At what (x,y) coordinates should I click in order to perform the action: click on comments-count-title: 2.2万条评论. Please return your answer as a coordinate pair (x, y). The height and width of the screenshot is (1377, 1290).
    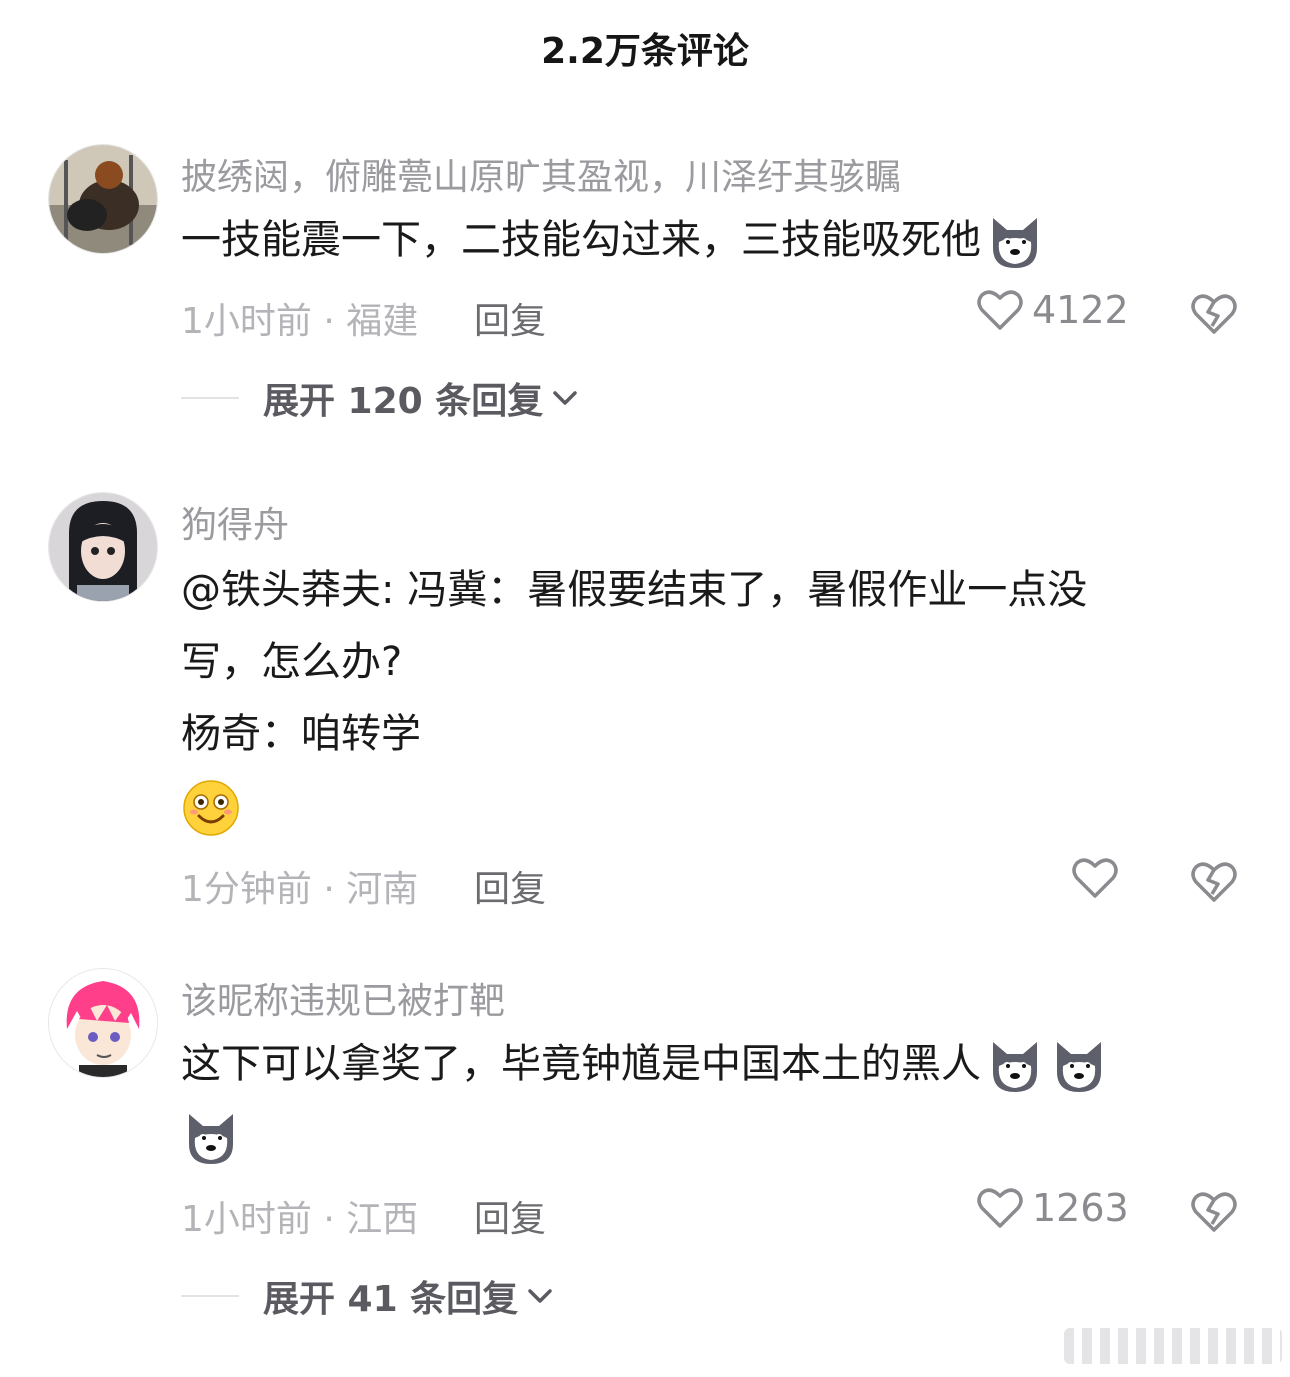
    Looking at the image, I should click on (645, 51).